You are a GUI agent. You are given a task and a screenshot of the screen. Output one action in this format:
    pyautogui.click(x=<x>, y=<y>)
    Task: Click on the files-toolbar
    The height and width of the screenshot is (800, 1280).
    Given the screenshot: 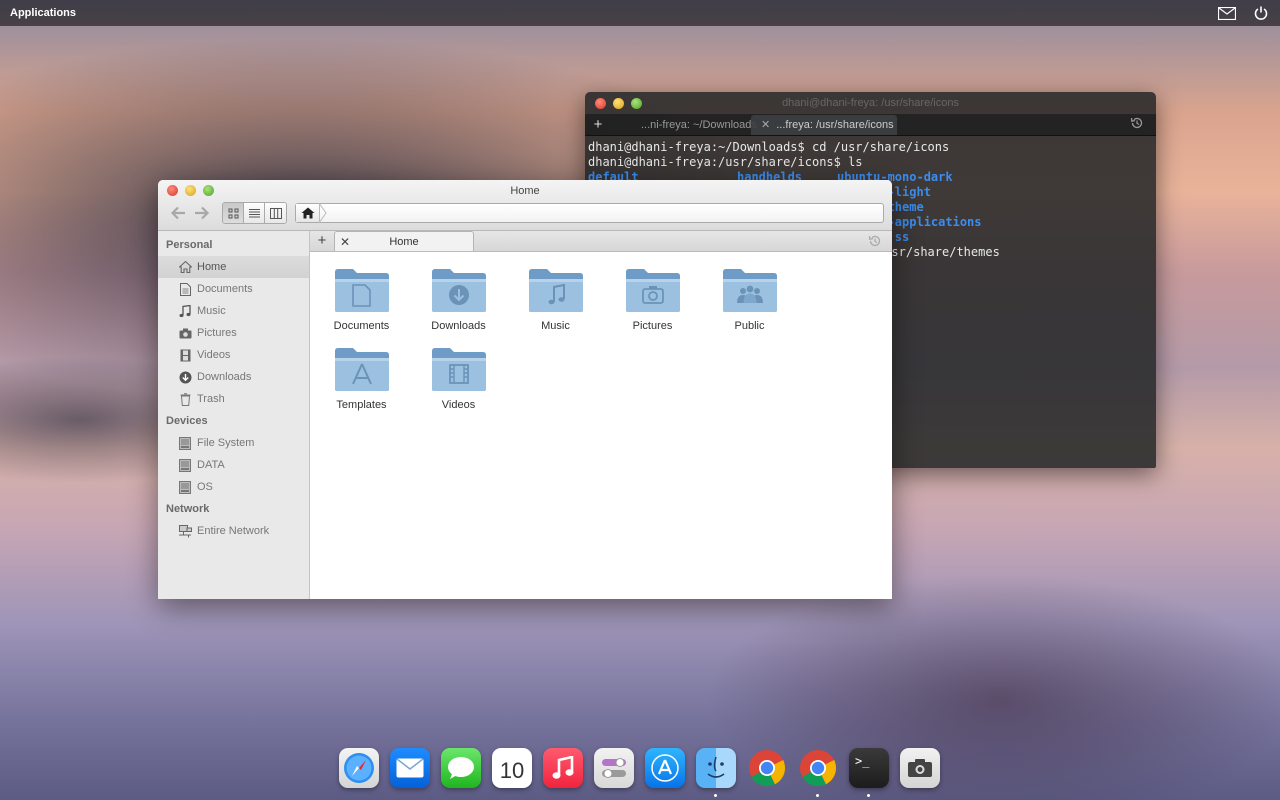 What is the action you would take?
    pyautogui.click(x=525, y=213)
    